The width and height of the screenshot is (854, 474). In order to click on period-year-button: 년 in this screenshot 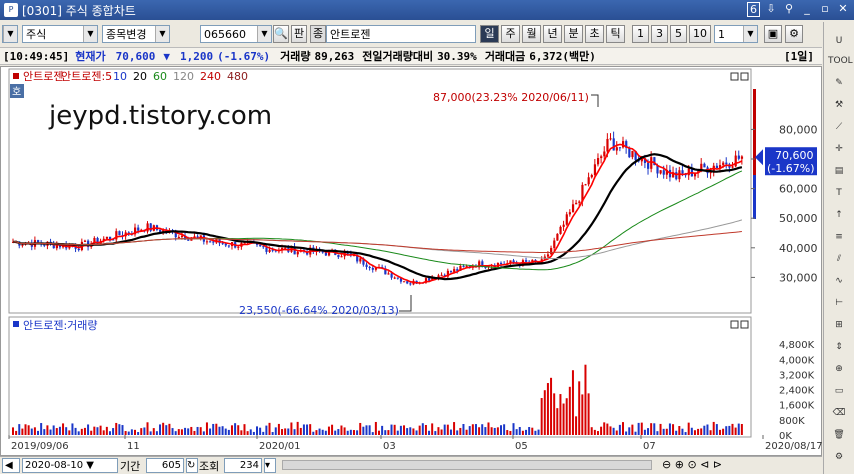, I will do `click(552, 34)`.